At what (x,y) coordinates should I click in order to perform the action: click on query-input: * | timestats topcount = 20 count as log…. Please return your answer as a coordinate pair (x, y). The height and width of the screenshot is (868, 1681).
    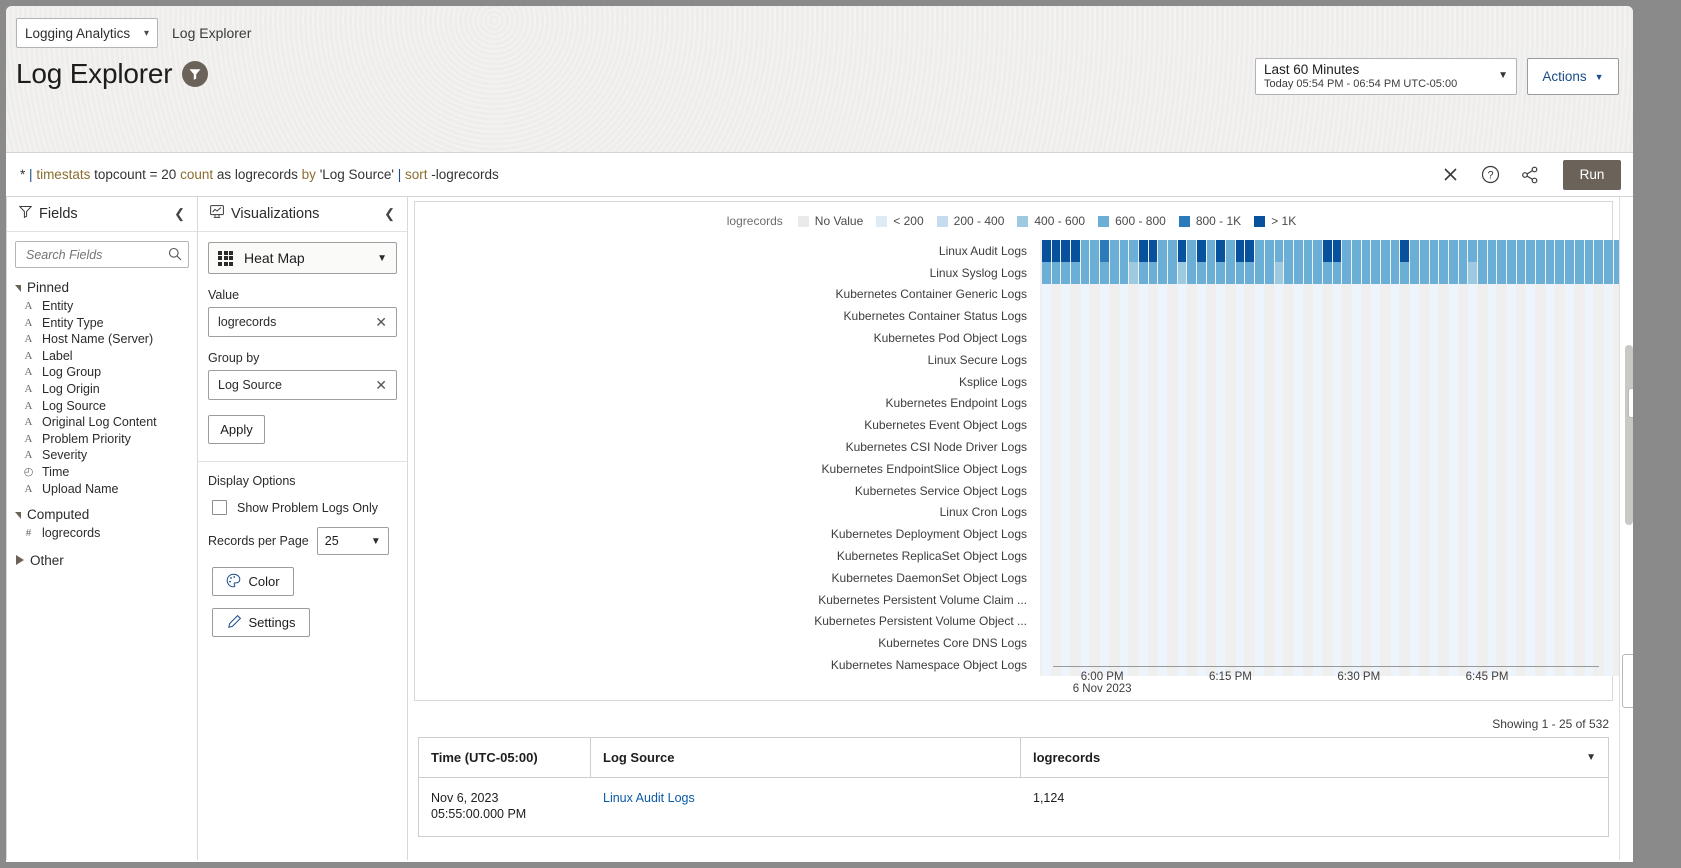
    Looking at the image, I should click on (729, 174).